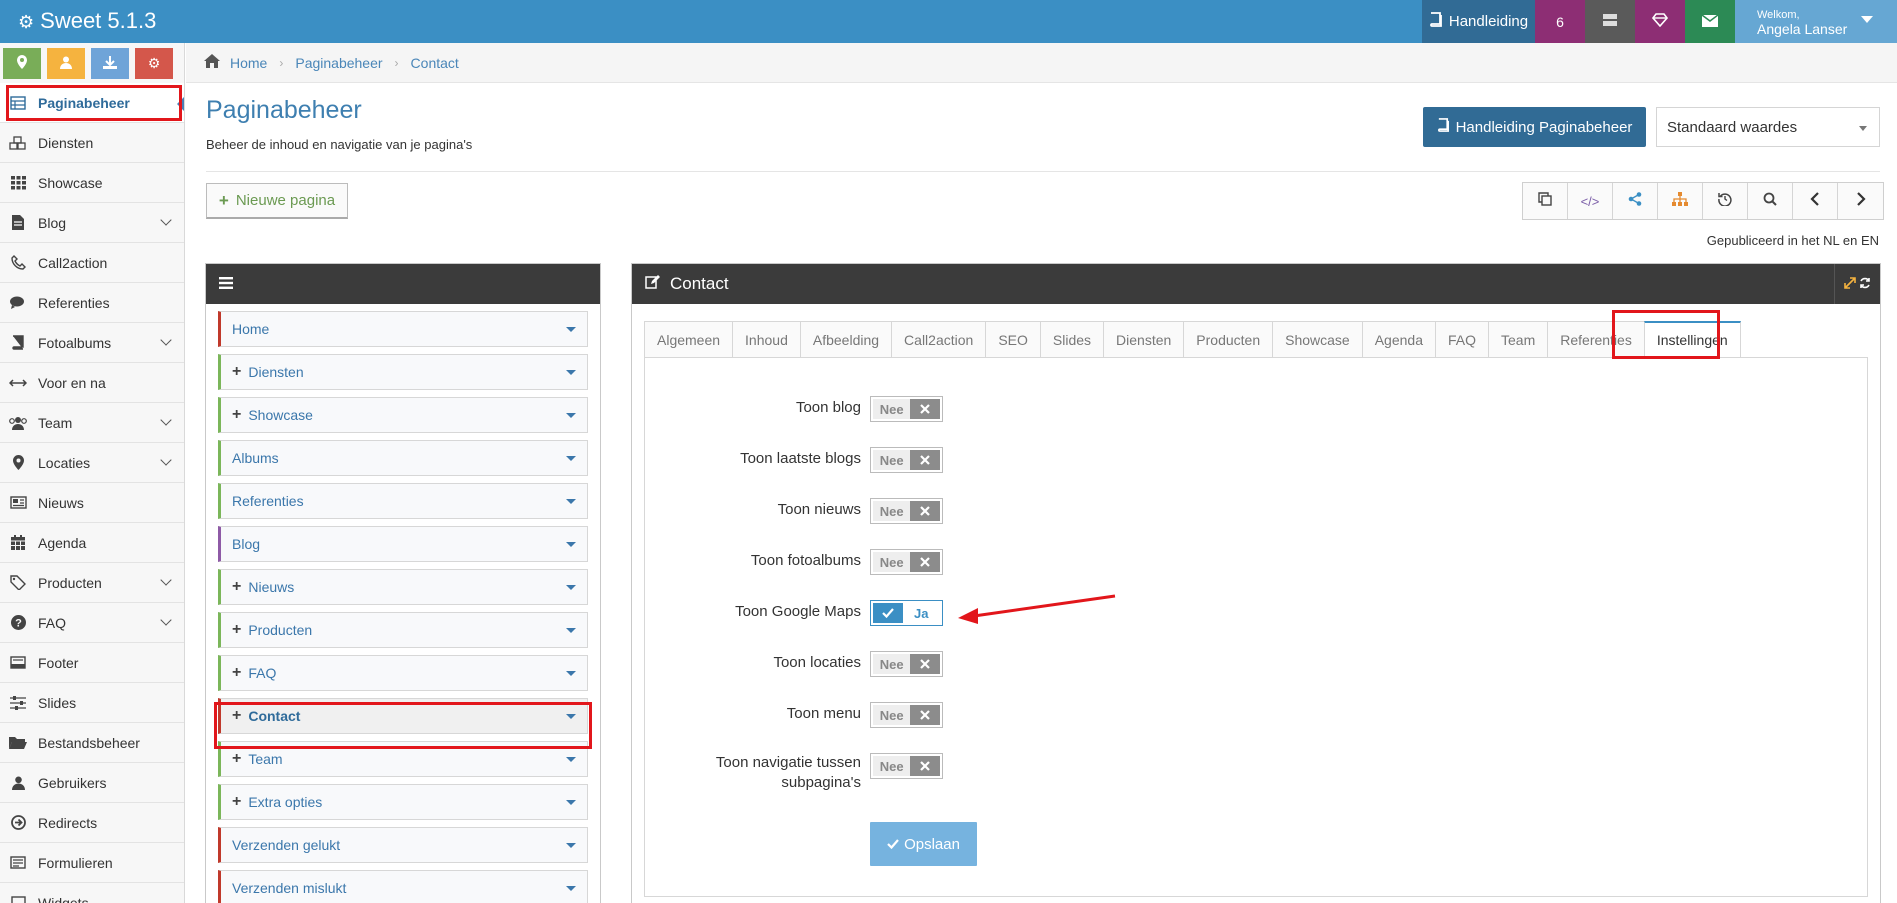  What do you see at coordinates (92, 623) in the screenshot?
I see `sidebar-item-faq: ? FAQ` at bounding box center [92, 623].